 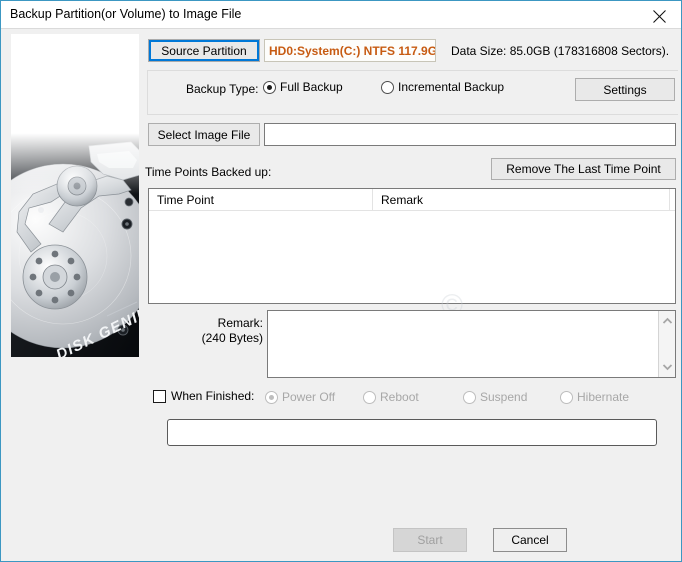 I want to click on radio-label: Full Backup, so click(x=311, y=87).